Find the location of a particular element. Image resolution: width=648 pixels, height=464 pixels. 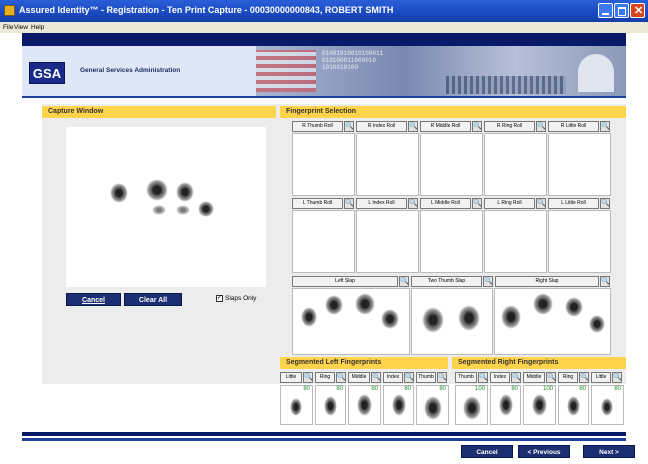

minimize-button is located at coordinates (605, 10).